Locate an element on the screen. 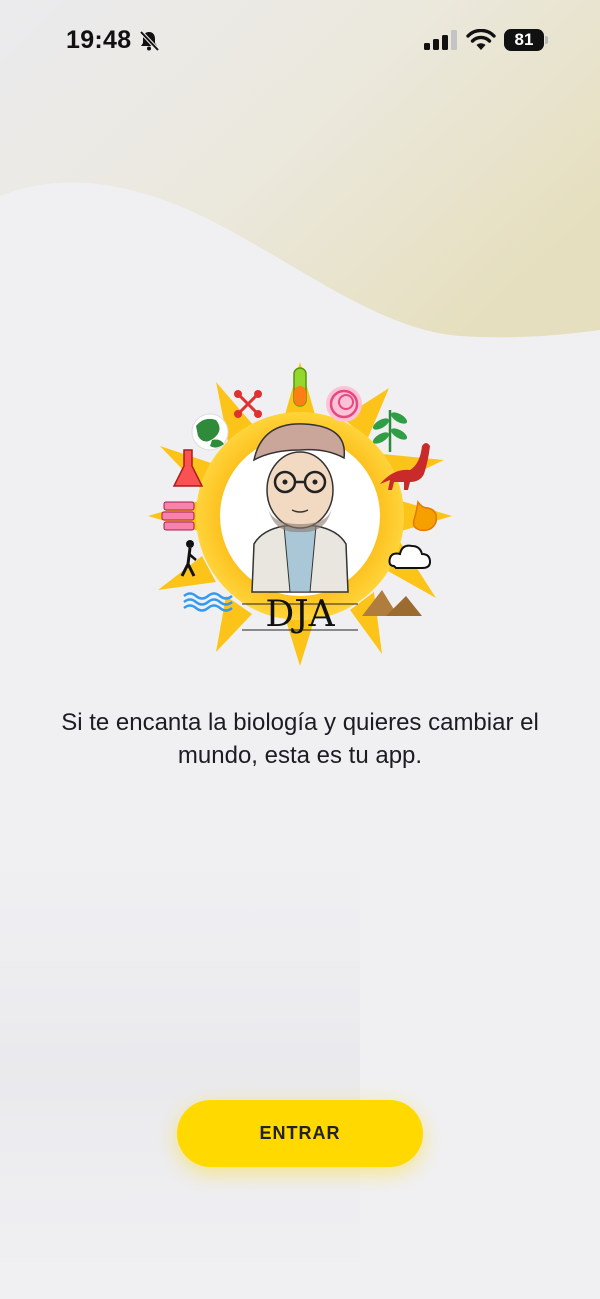 Image resolution: width=600 pixels, height=1299 pixels. enter-button: ENTRAR is located at coordinates (300, 1133).